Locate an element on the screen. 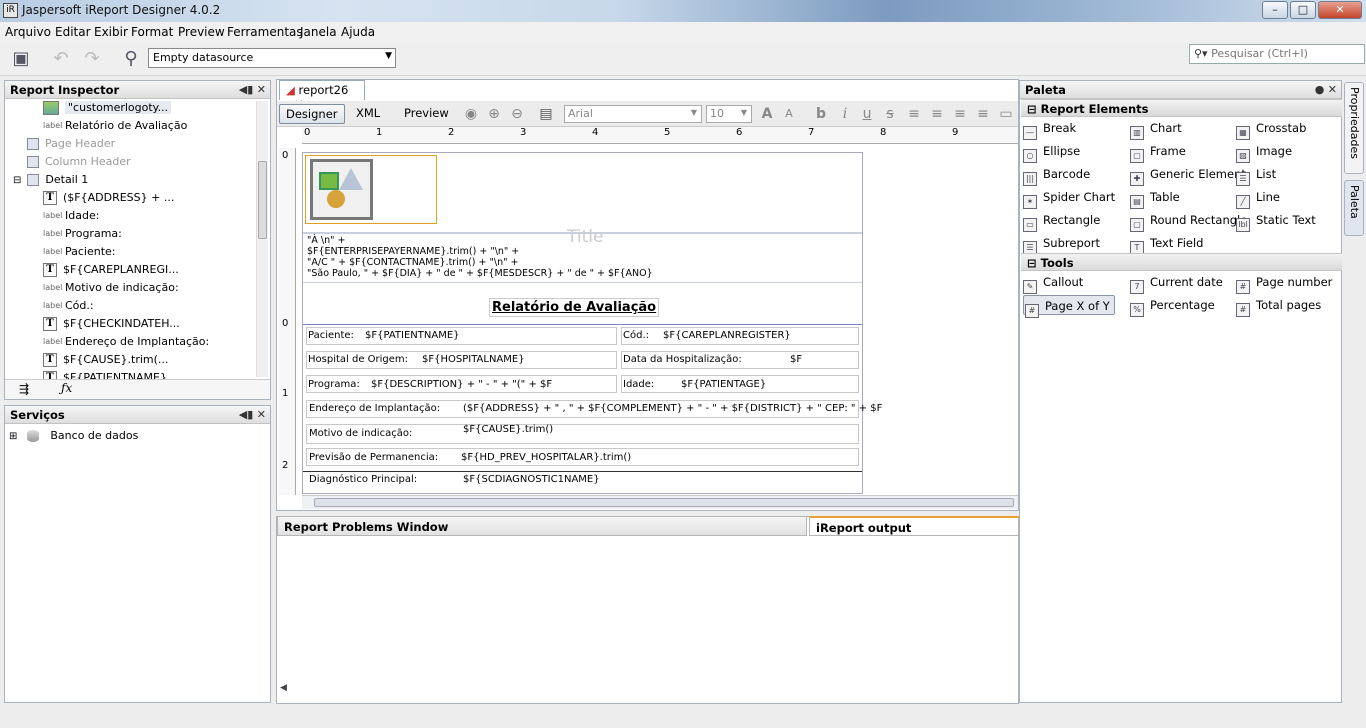 The height and width of the screenshot is (728, 1366). undo-icon: ↶ is located at coordinates (61, 59).